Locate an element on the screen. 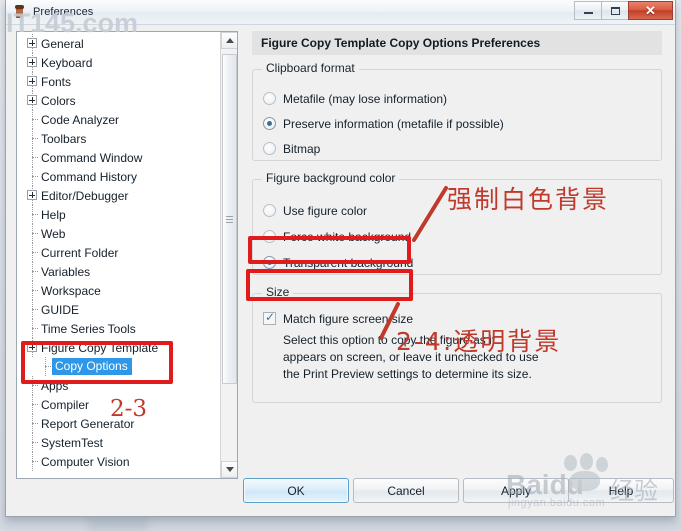 This screenshot has width=681, height=531. help-button: Help is located at coordinates (621, 490).